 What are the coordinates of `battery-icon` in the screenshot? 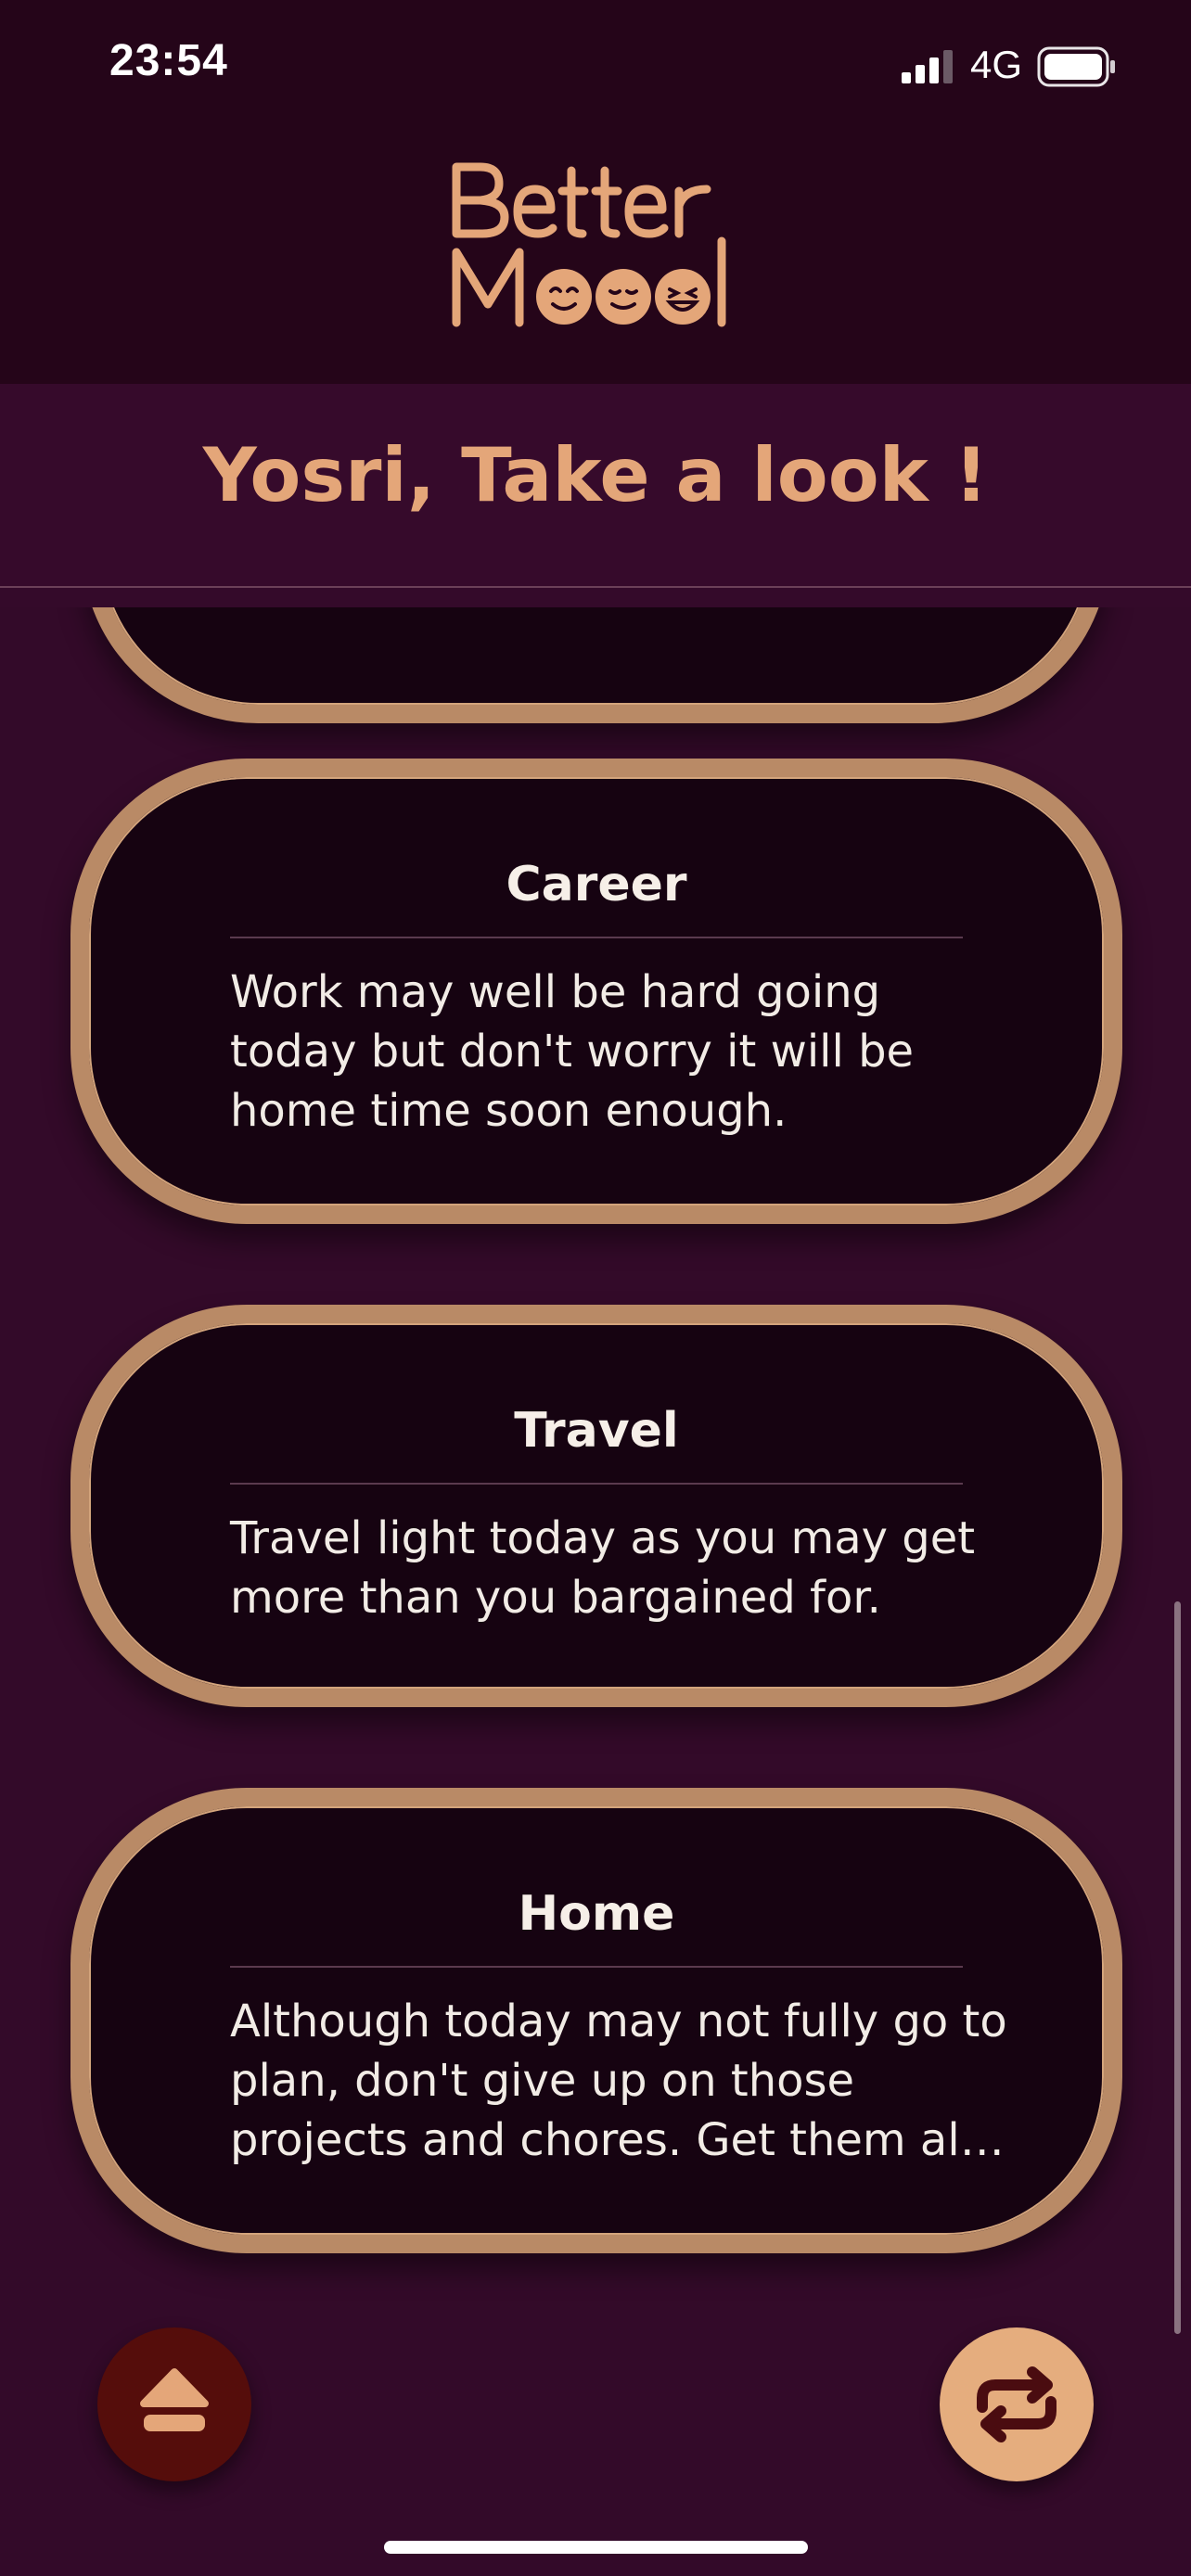 It's located at (1076, 66).